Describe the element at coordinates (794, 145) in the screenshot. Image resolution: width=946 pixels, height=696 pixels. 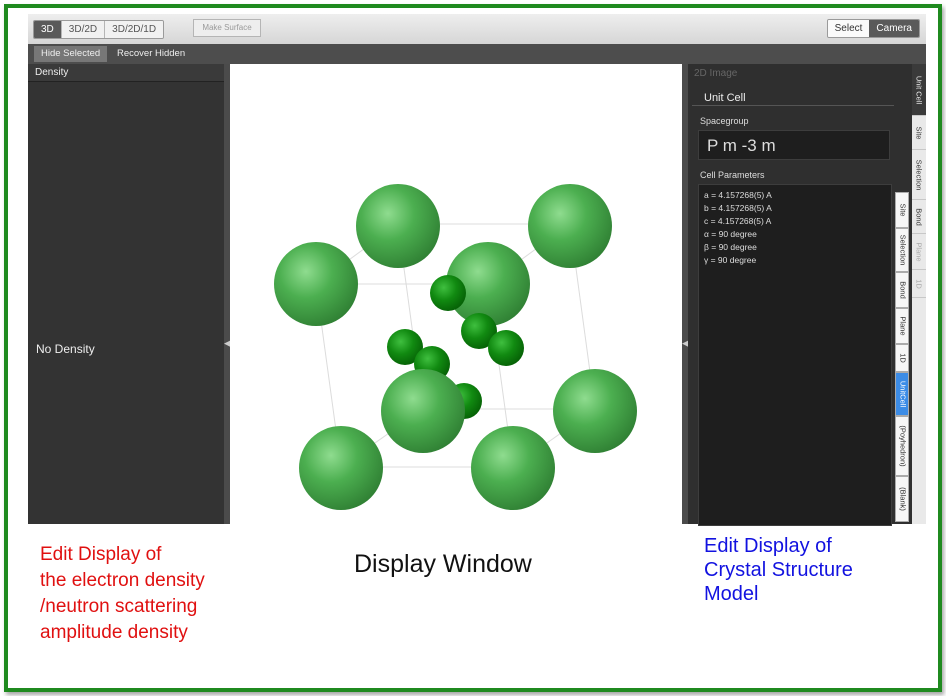
I see `spacegroup-field: P m -3 m` at that location.